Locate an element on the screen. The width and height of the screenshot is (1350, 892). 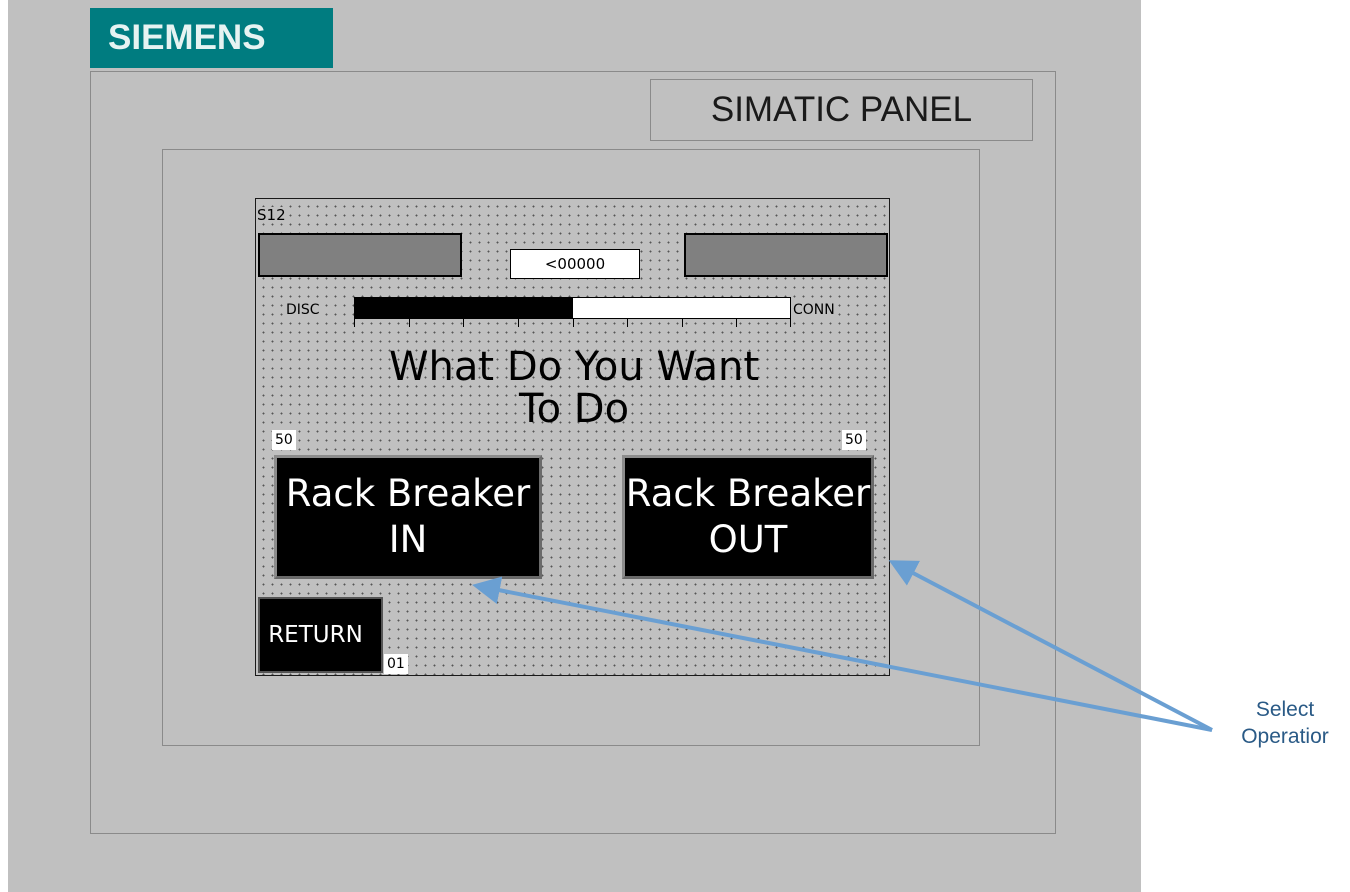
position-bar-scale is located at coordinates (572, 323).